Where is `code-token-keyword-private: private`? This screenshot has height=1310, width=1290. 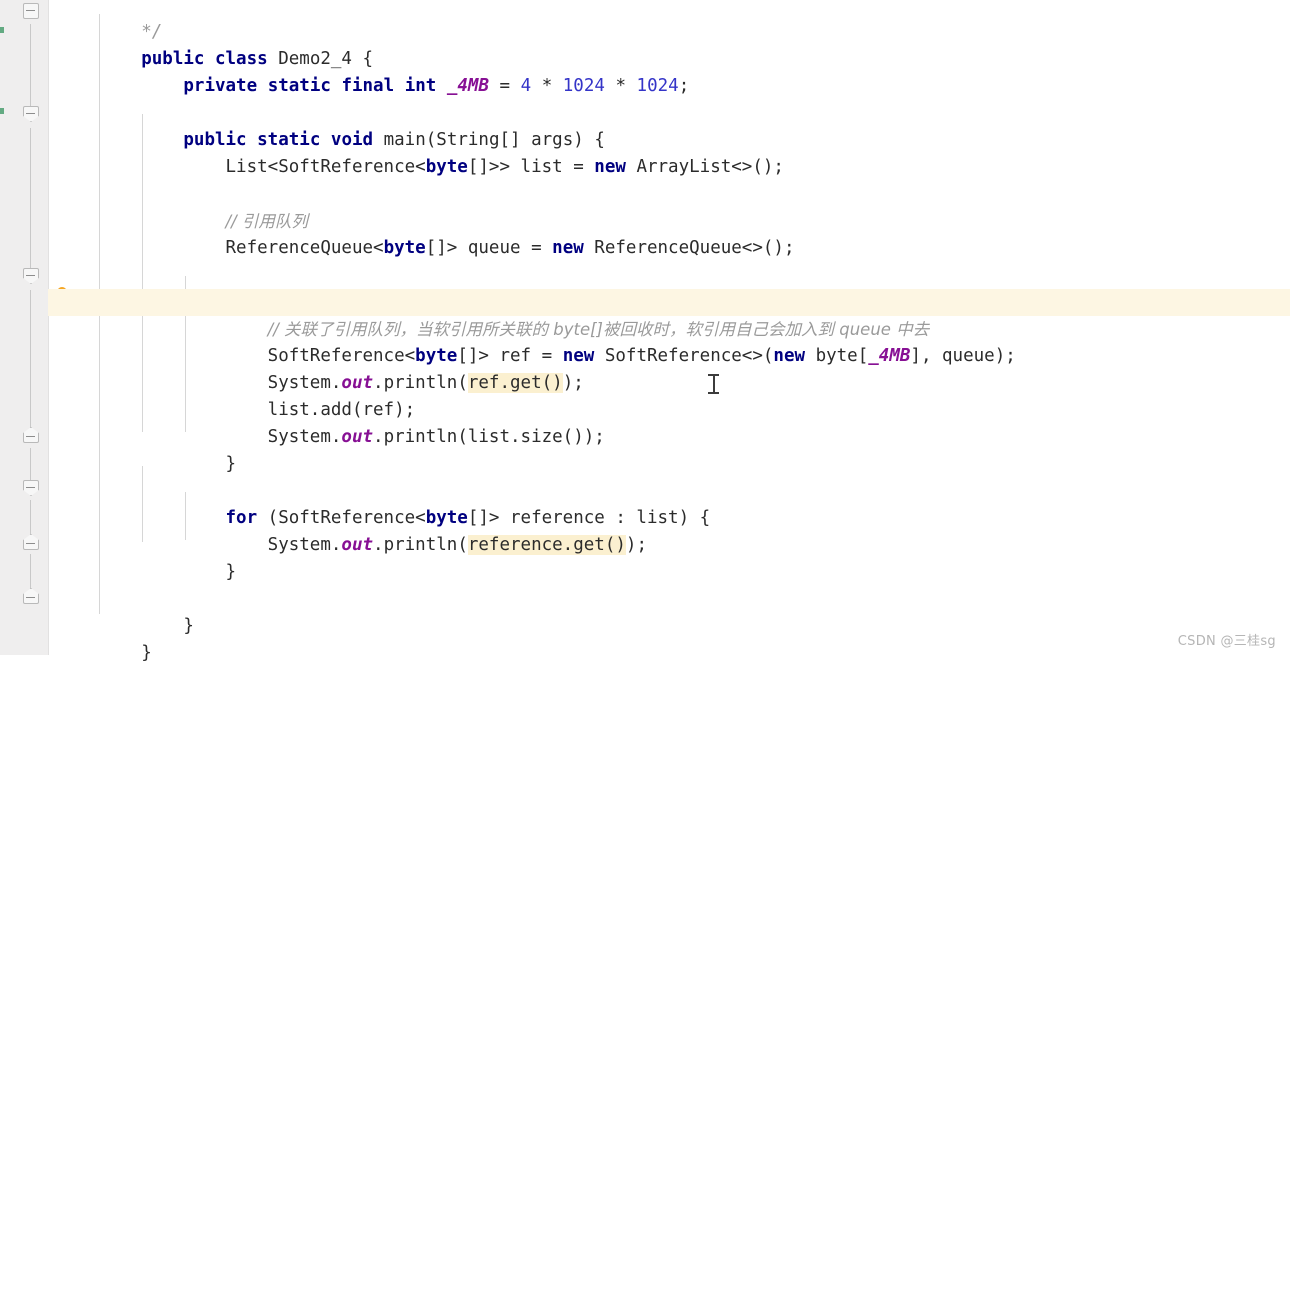
code-token-keyword-private: private is located at coordinates (220, 86).